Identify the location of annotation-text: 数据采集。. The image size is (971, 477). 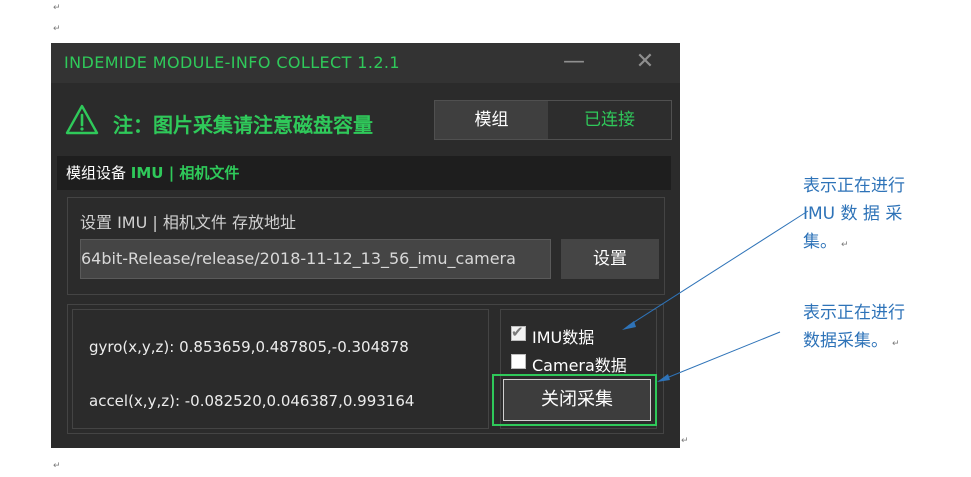
(845, 341).